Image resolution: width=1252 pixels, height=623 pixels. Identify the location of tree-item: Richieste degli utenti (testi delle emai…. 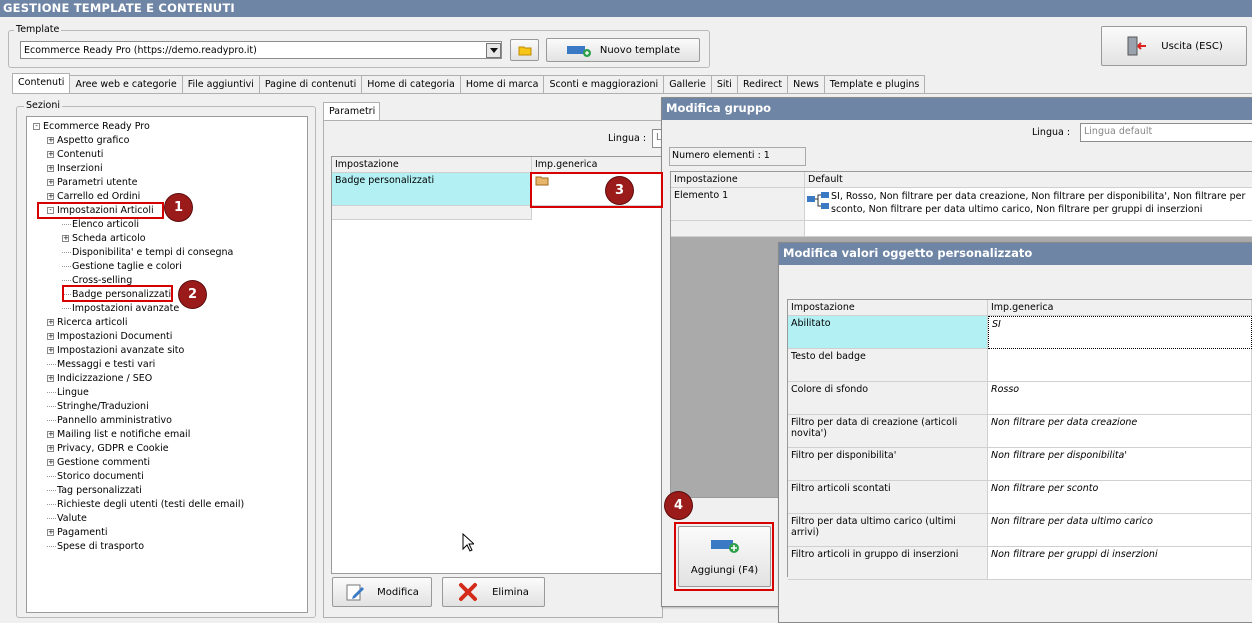
(167, 505).